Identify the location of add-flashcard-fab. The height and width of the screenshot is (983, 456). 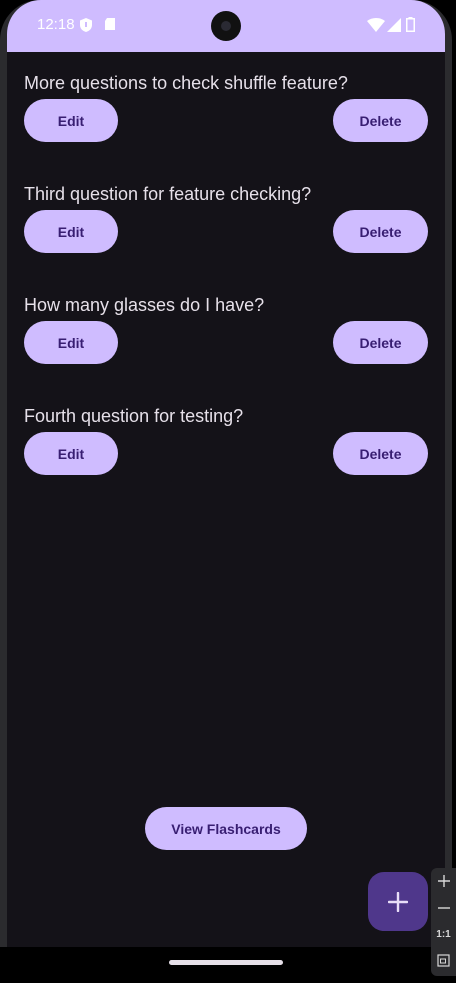
(398, 901).